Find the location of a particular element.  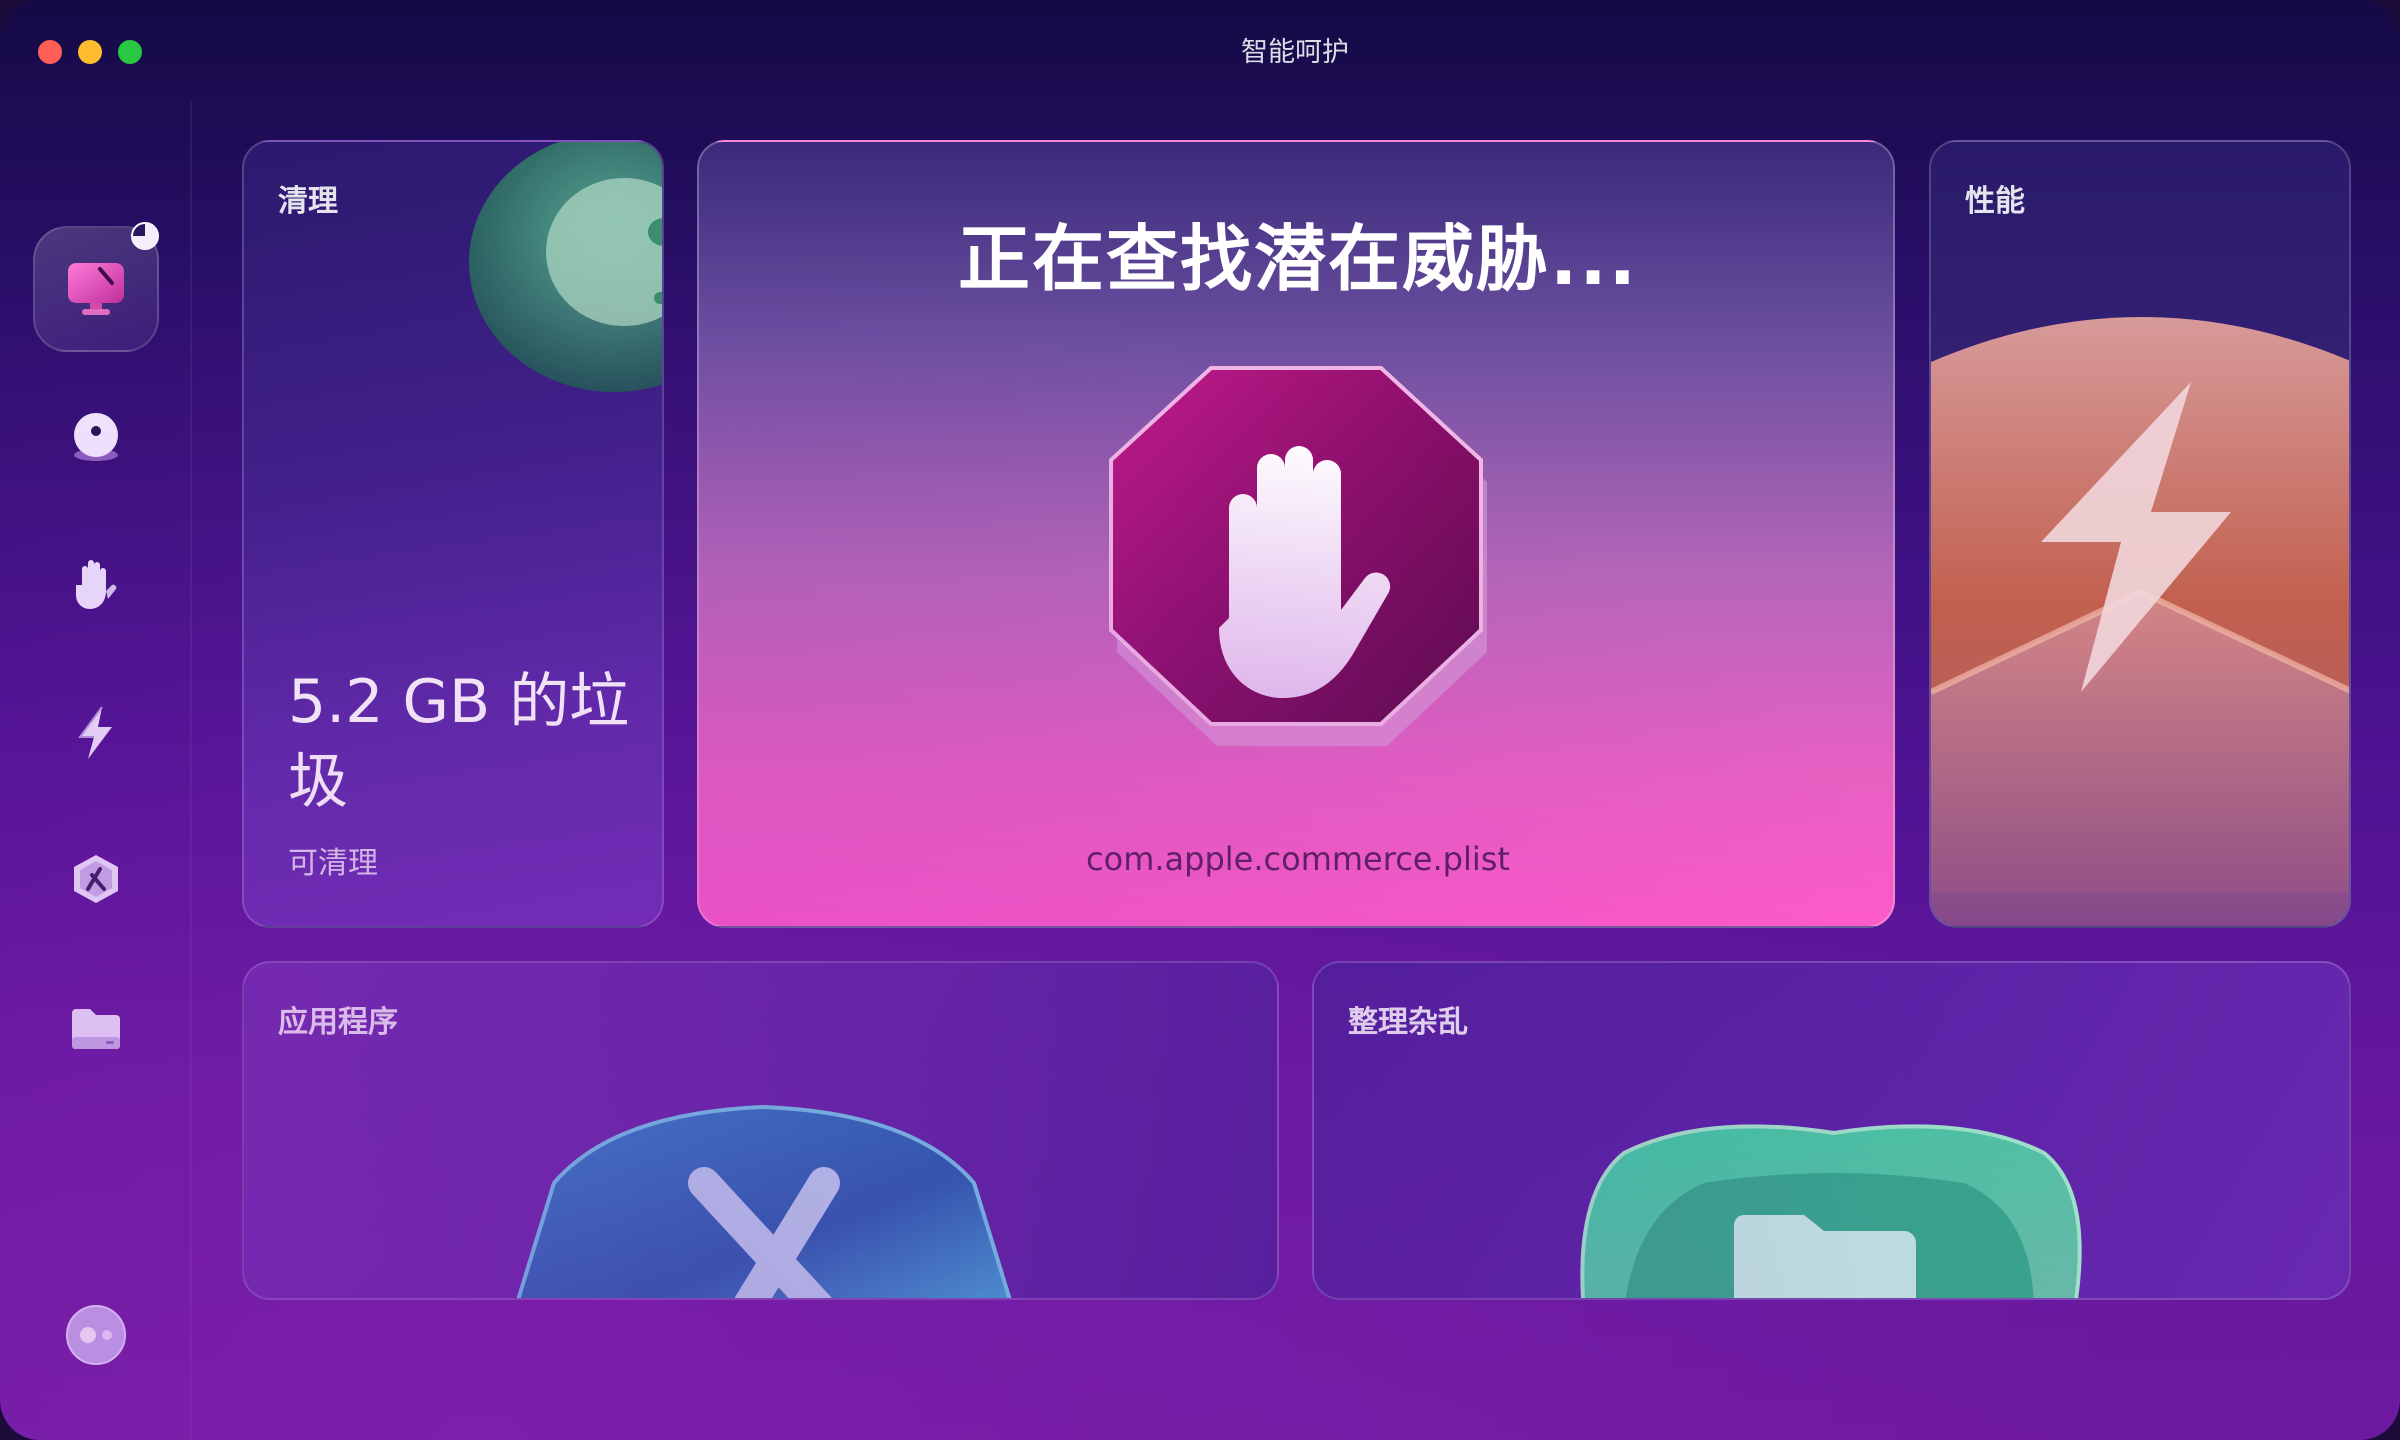

applications-card-title: 应用程序 is located at coordinates (338, 1022).